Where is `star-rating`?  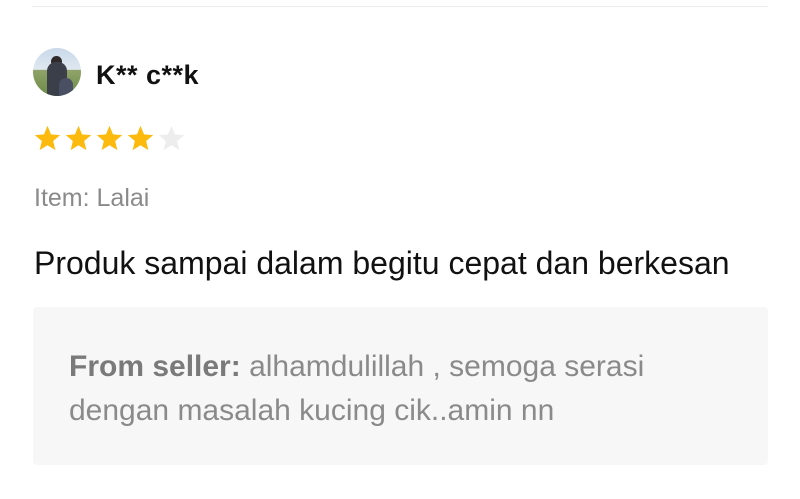
star-rating is located at coordinates (109, 138).